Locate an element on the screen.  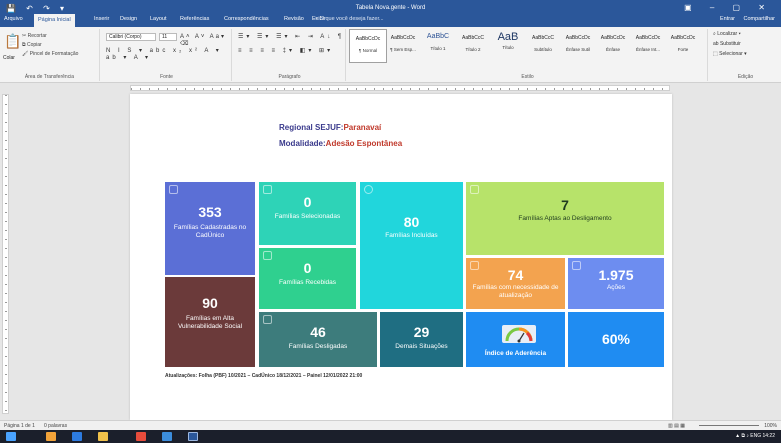
editing-group-label: Edição is located at coordinates (745, 77).